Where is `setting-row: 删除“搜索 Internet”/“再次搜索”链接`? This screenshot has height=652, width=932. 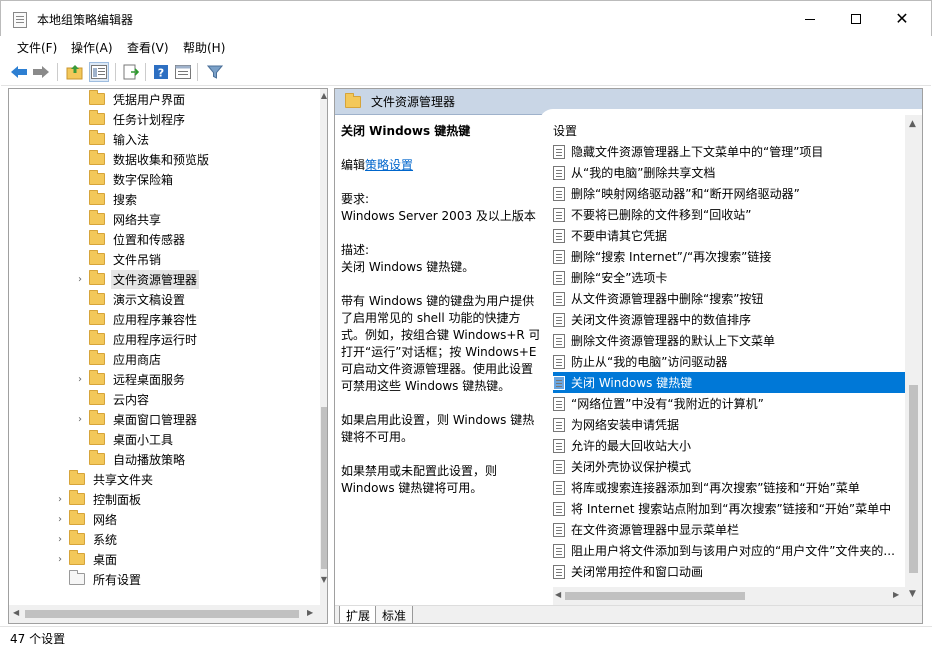
setting-row: 删除“搜索 Internet”/“再次搜索”链接 is located at coordinates (729, 256).